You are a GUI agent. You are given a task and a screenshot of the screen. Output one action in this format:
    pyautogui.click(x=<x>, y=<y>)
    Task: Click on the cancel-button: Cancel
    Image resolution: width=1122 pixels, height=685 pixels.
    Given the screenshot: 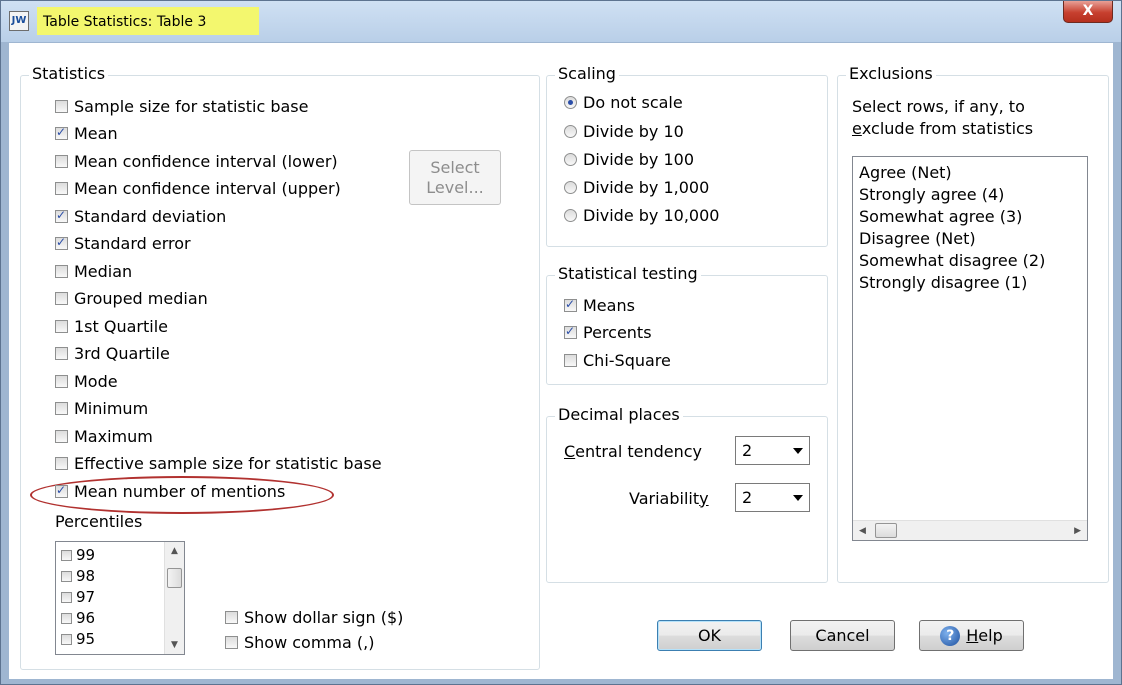 What is the action you would take?
    pyautogui.click(x=842, y=635)
    